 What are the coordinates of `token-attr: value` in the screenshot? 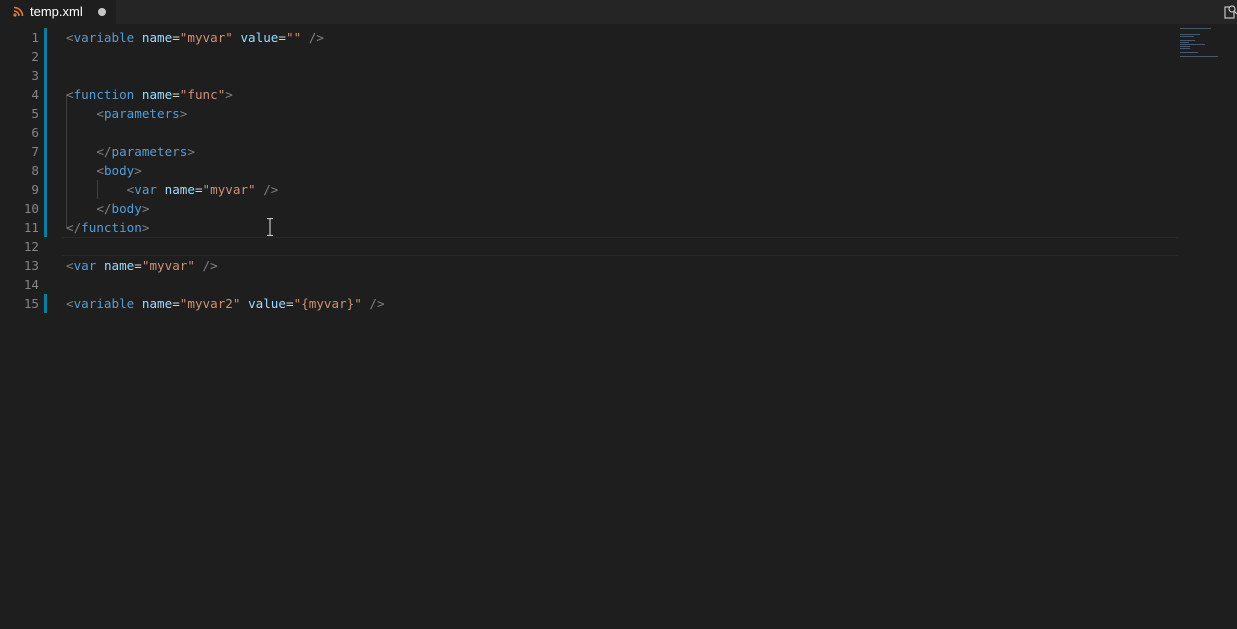 It's located at (267, 303).